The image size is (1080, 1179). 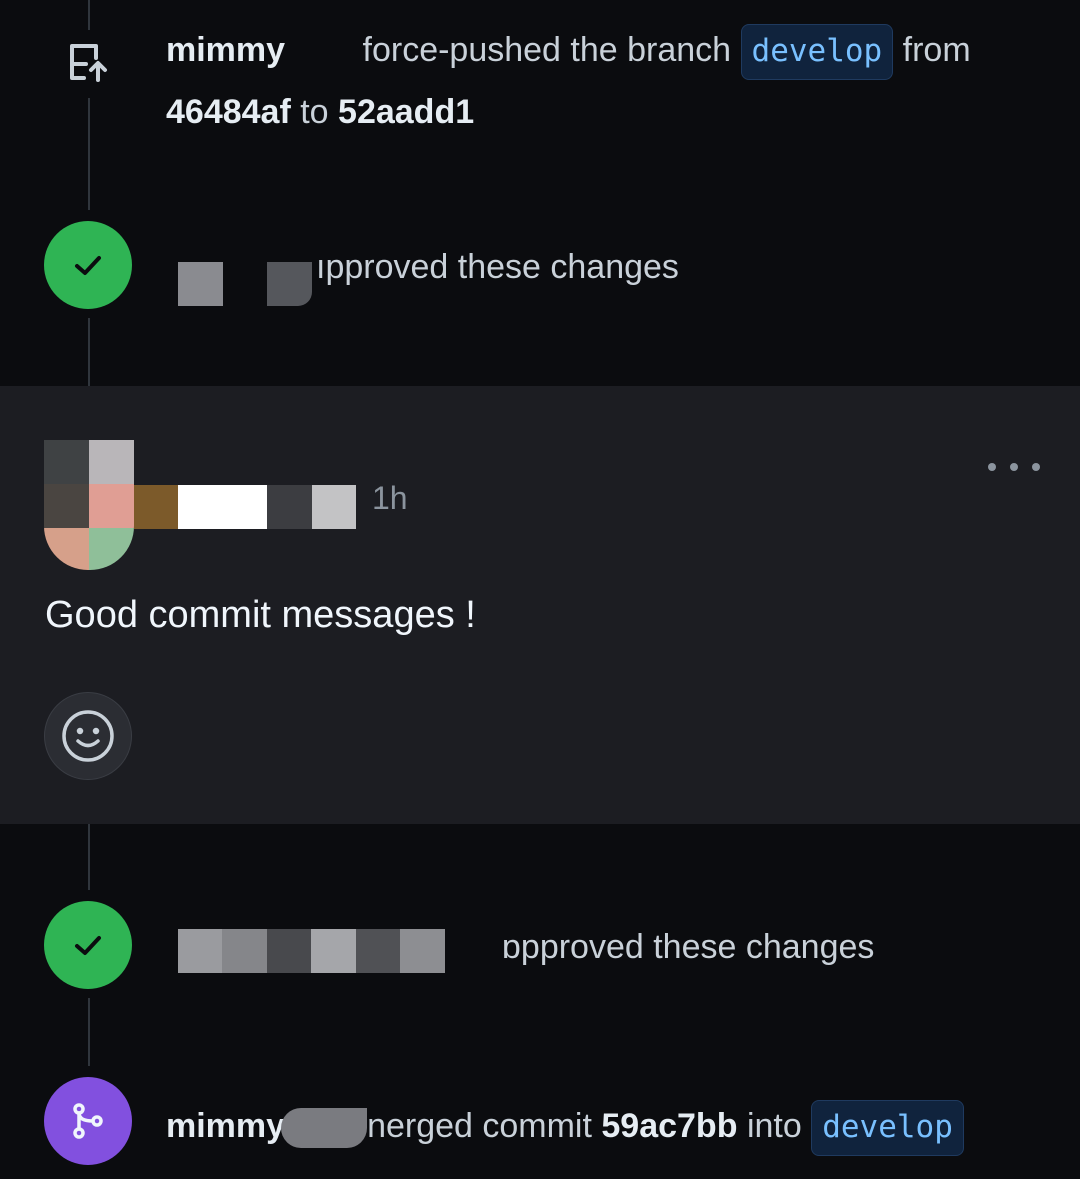 I want to click on git-merge-icon, so click(x=88, y=1121).